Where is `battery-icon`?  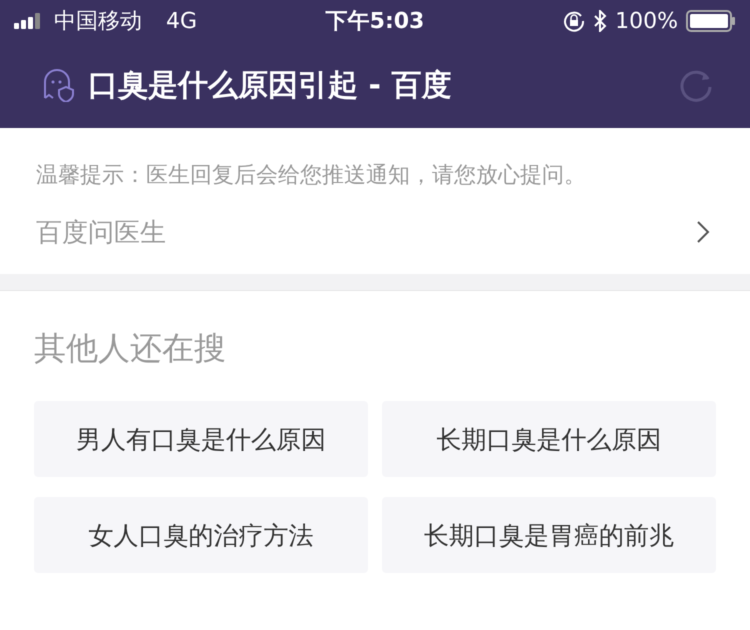 battery-icon is located at coordinates (711, 21).